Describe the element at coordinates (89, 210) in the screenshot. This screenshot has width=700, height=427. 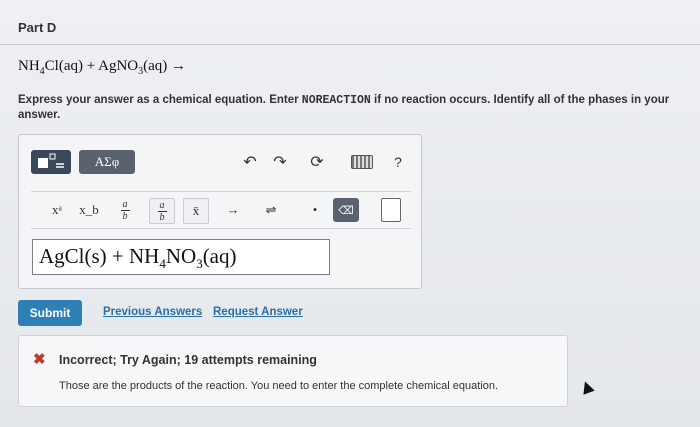
I see `subscript-button: x_b` at that location.